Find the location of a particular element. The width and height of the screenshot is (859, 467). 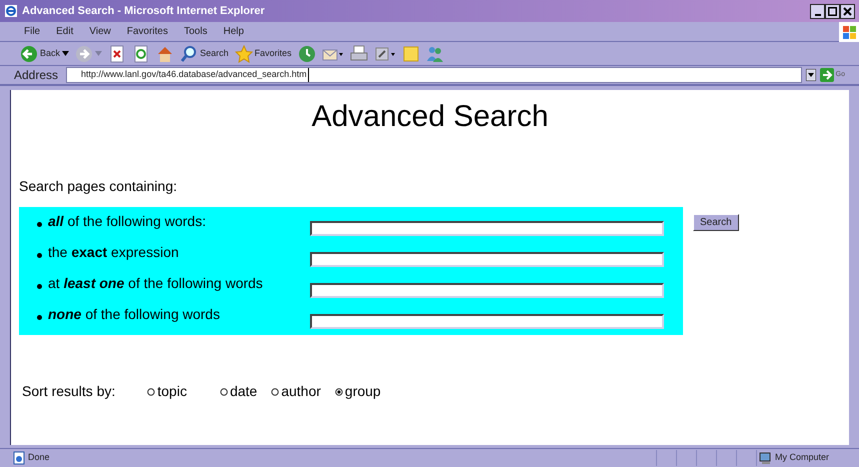

refresh-button is located at coordinates (141, 54).